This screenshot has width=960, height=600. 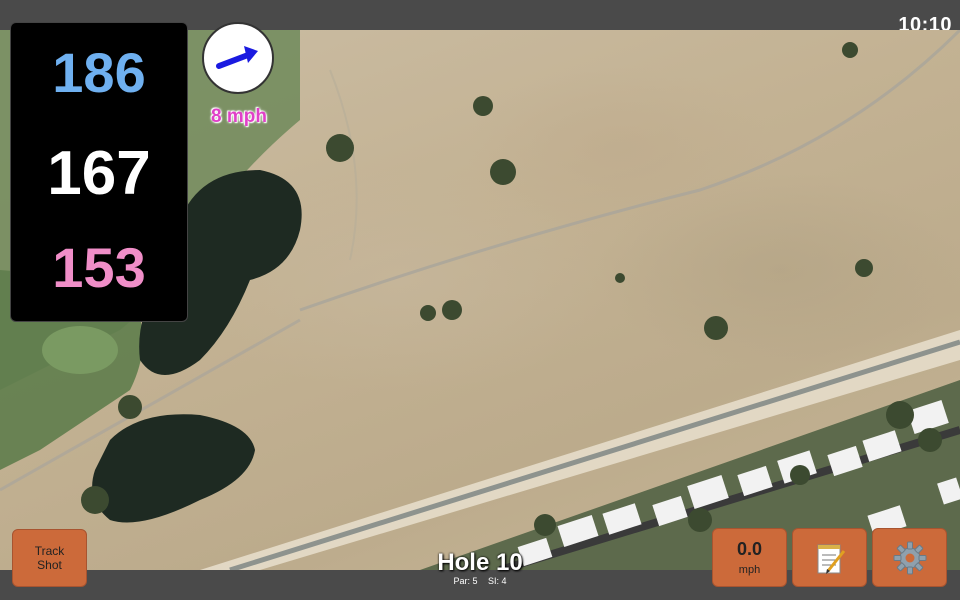 I want to click on wind-direction-dial, so click(x=238, y=58).